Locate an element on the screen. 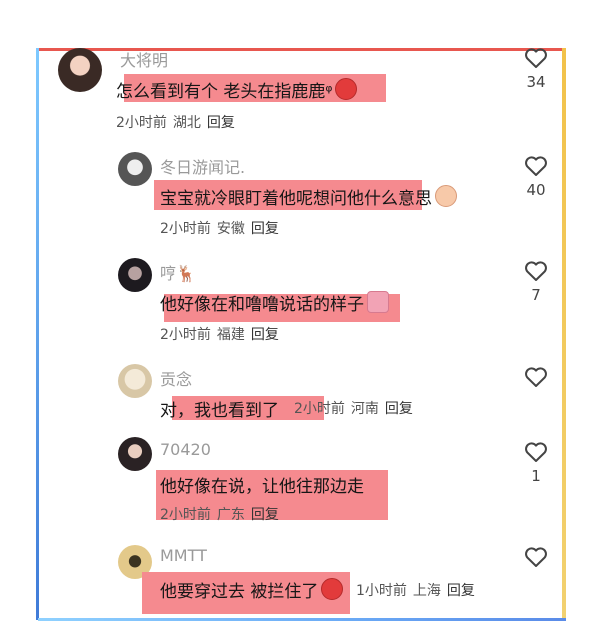 The width and height of the screenshot is (600, 628). comment-meta: 2小时前 河南 回复 is located at coordinates (356, 408).